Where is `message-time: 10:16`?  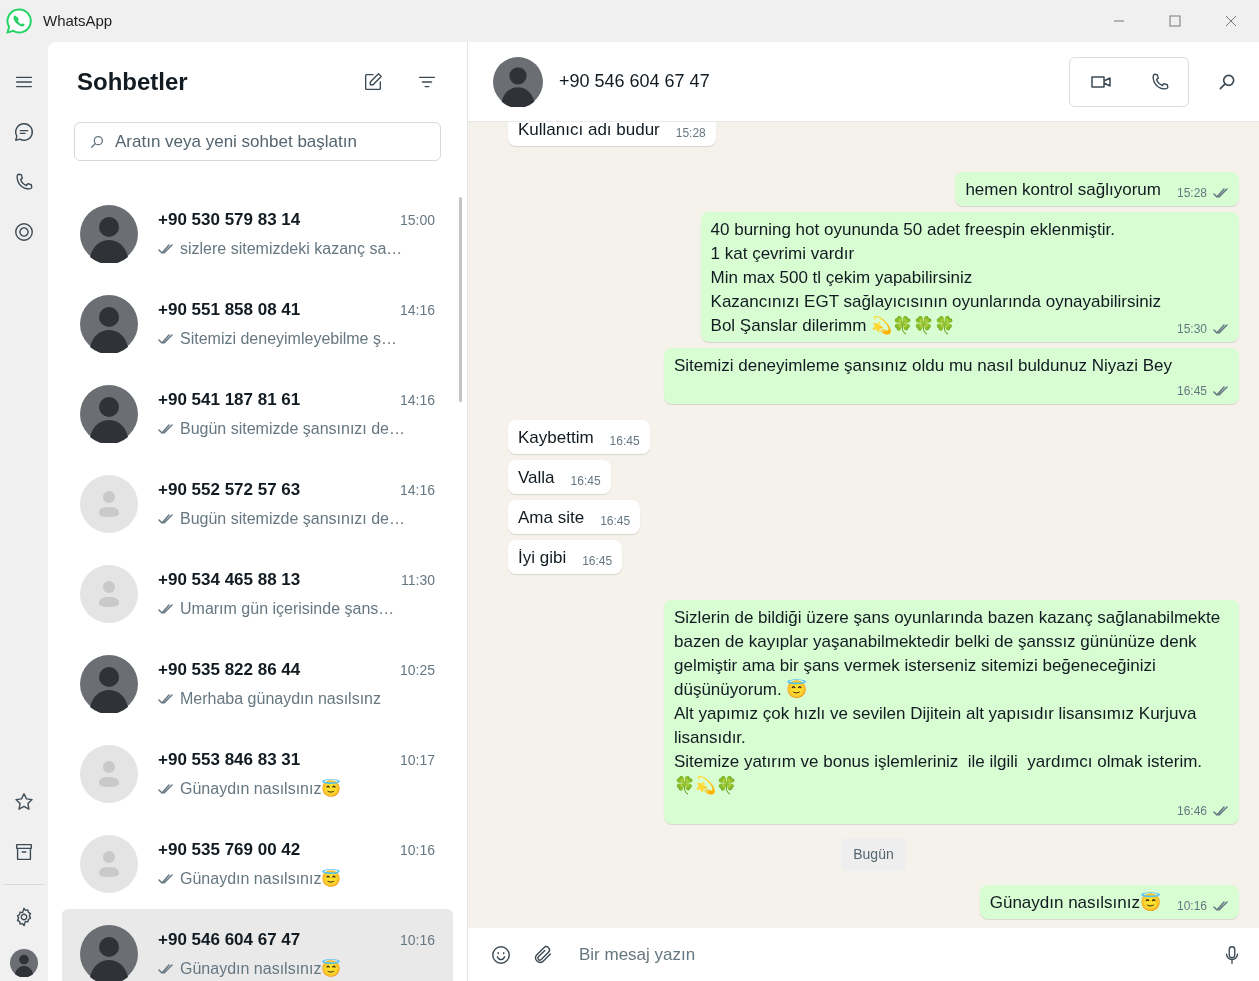
message-time: 10:16 is located at coordinates (1191, 906).